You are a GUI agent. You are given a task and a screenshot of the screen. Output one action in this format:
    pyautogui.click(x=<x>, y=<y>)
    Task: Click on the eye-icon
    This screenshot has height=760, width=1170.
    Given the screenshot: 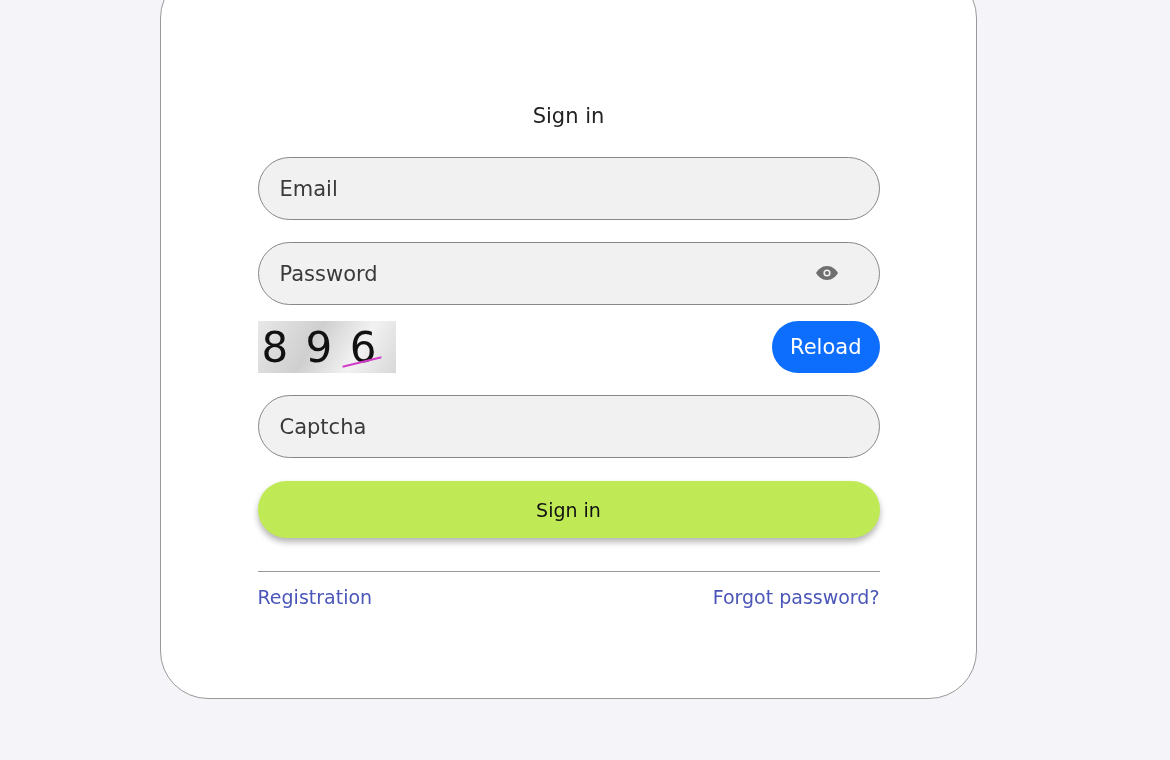 What is the action you would take?
    pyautogui.click(x=826, y=273)
    